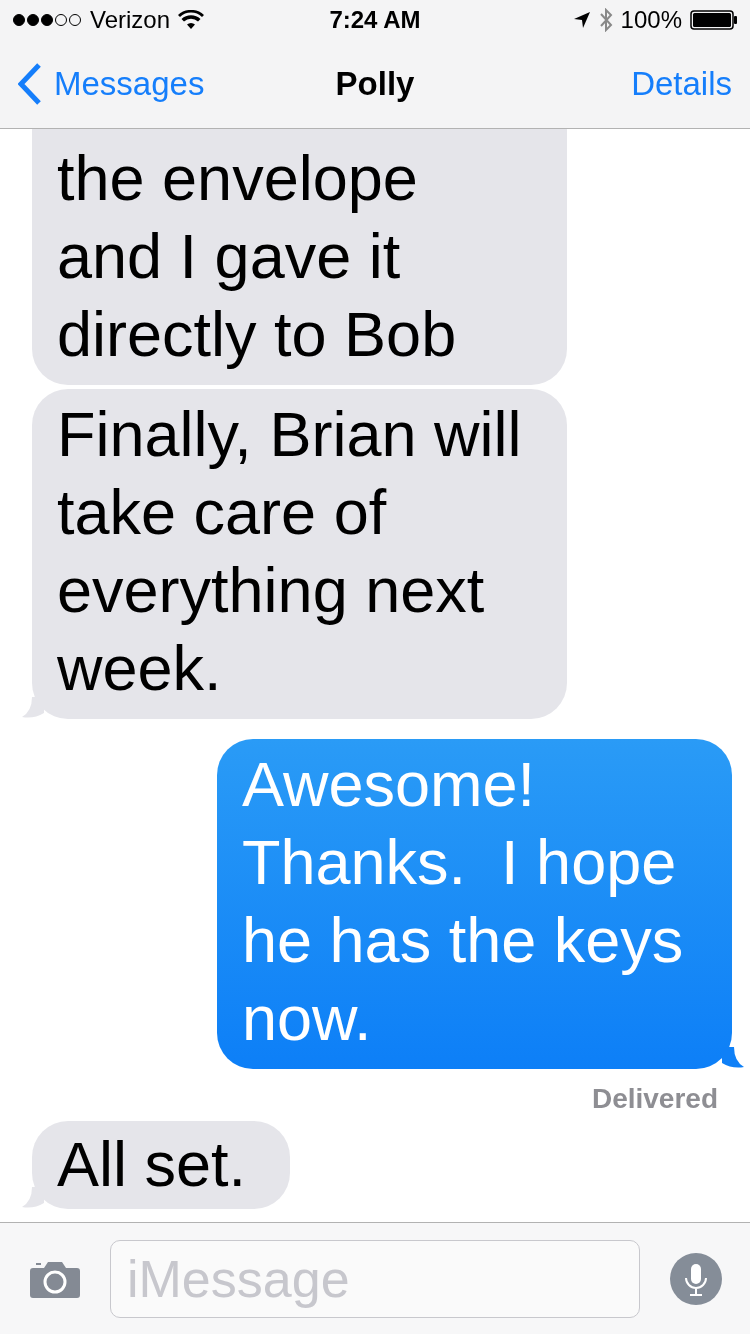 The width and height of the screenshot is (750, 1334). Describe the element at coordinates (191, 20) in the screenshot. I see `wifi-icon` at that location.